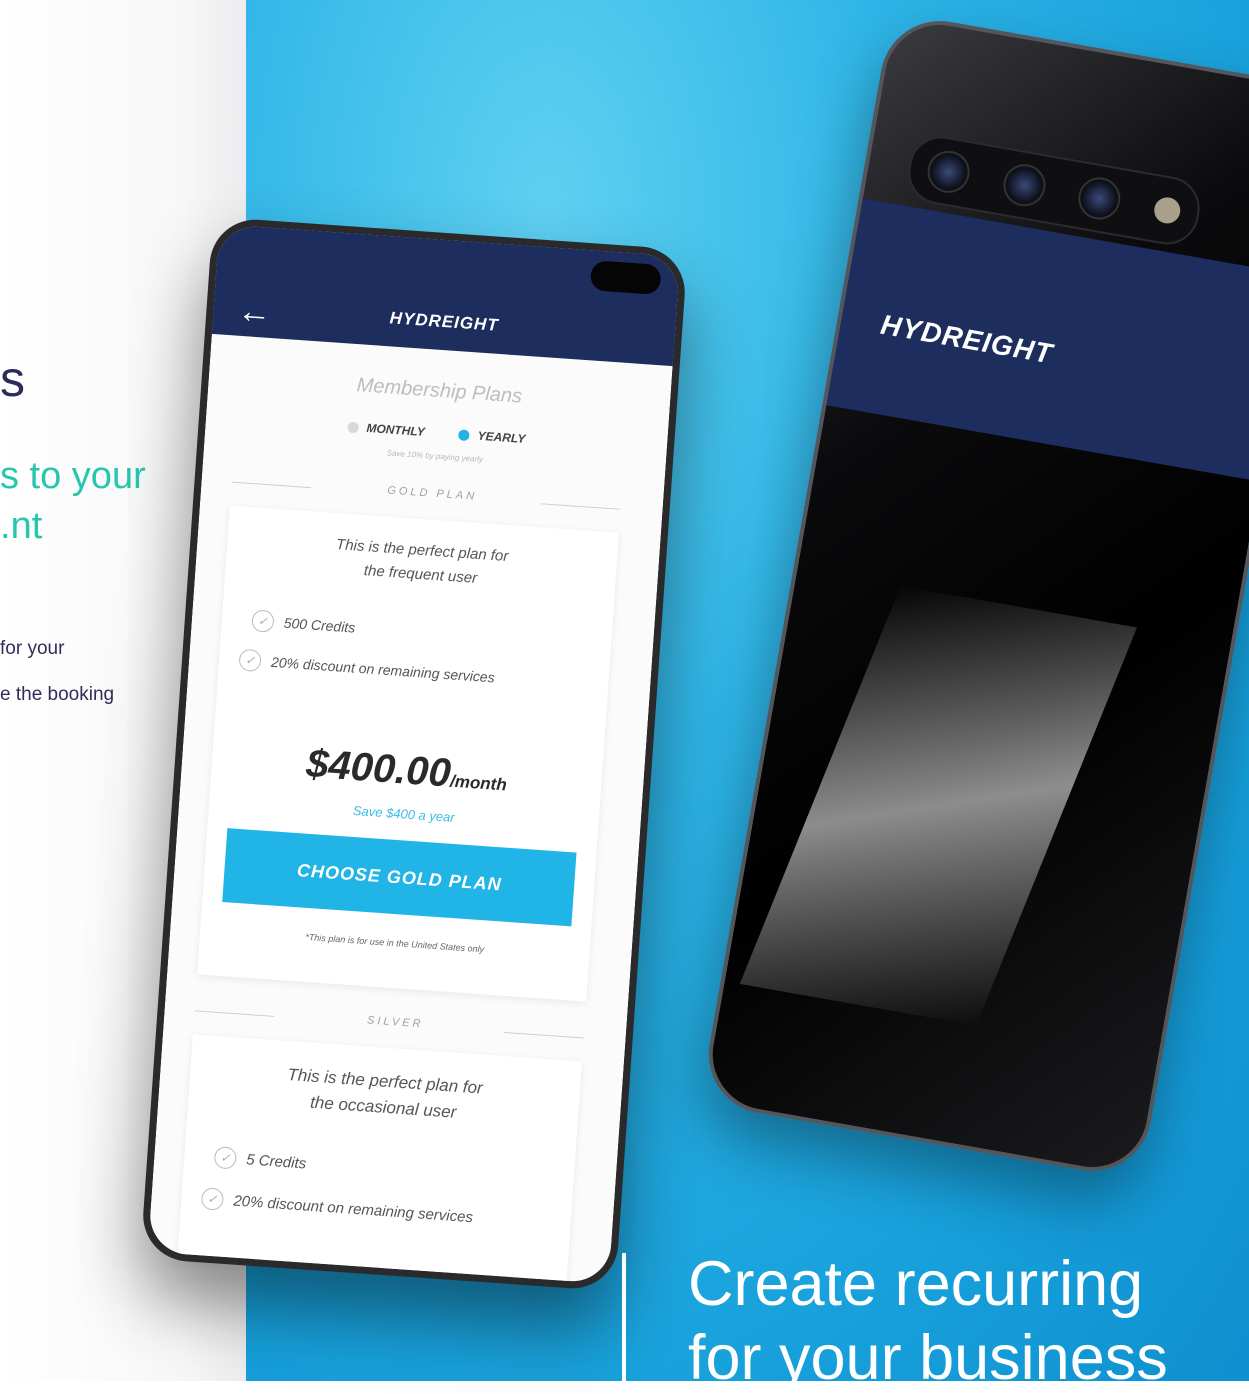  I want to click on page-title: Membership Plans, so click(439, 391).